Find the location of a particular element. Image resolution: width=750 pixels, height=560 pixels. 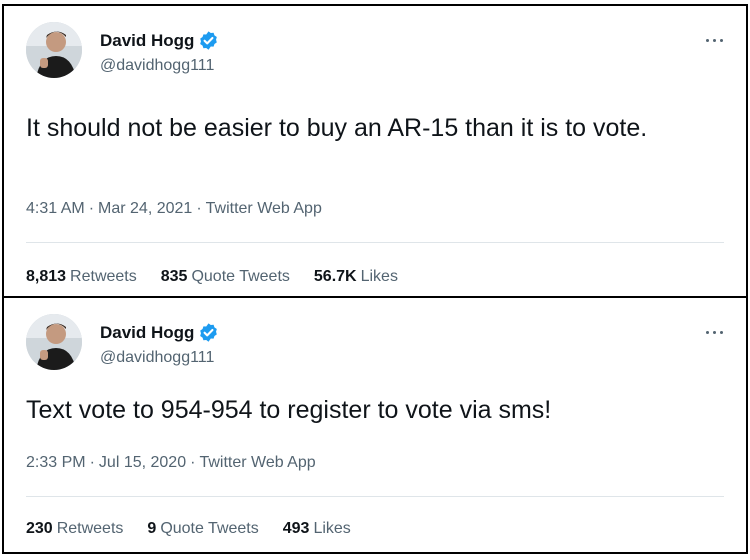

retweets-count: 230 is located at coordinates (39, 528).